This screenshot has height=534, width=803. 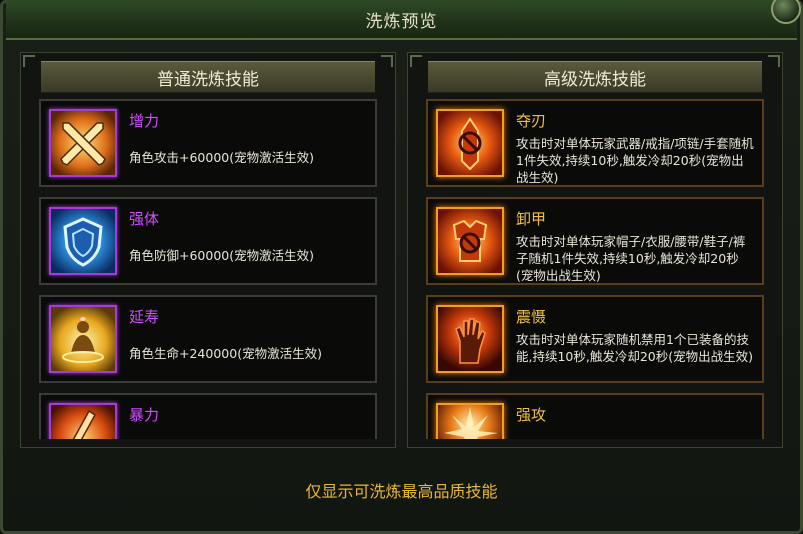 I want to click on panel-header: 普通洗炼技能, so click(x=208, y=77).